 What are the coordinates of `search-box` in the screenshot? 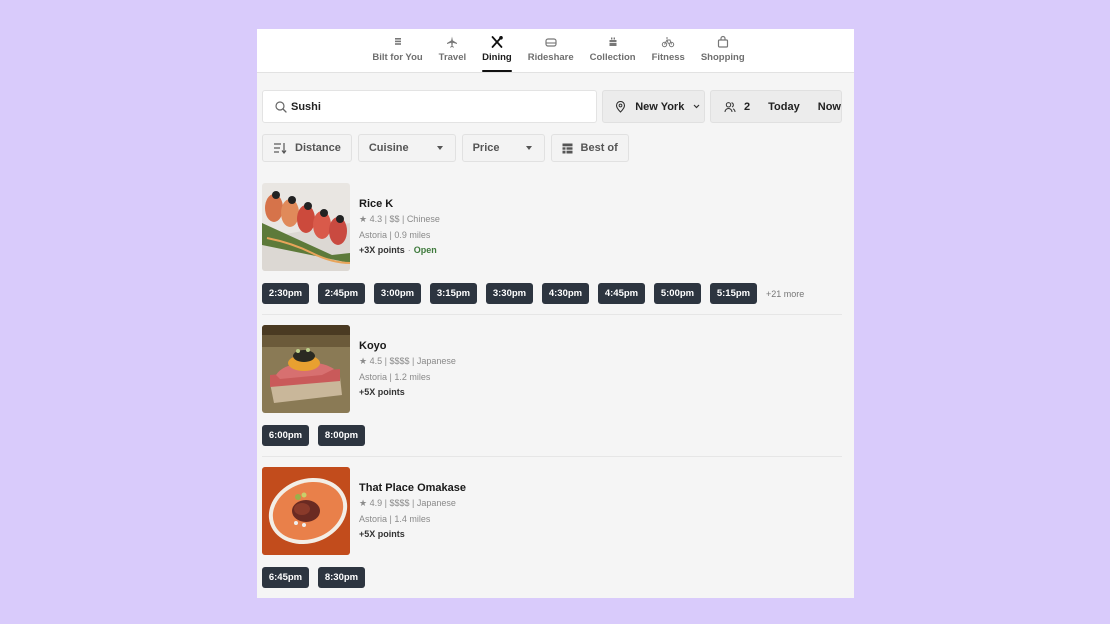 It's located at (430, 106).